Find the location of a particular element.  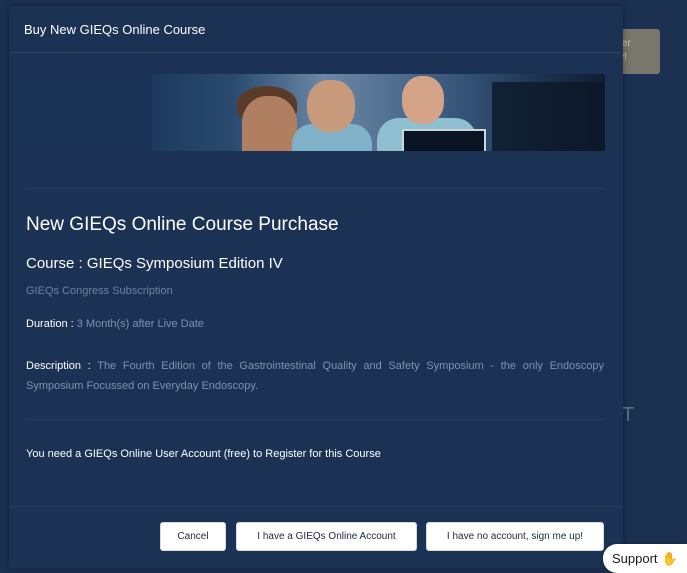

course-subtitle: GIEQs Congress Subscription is located at coordinates (99, 291).